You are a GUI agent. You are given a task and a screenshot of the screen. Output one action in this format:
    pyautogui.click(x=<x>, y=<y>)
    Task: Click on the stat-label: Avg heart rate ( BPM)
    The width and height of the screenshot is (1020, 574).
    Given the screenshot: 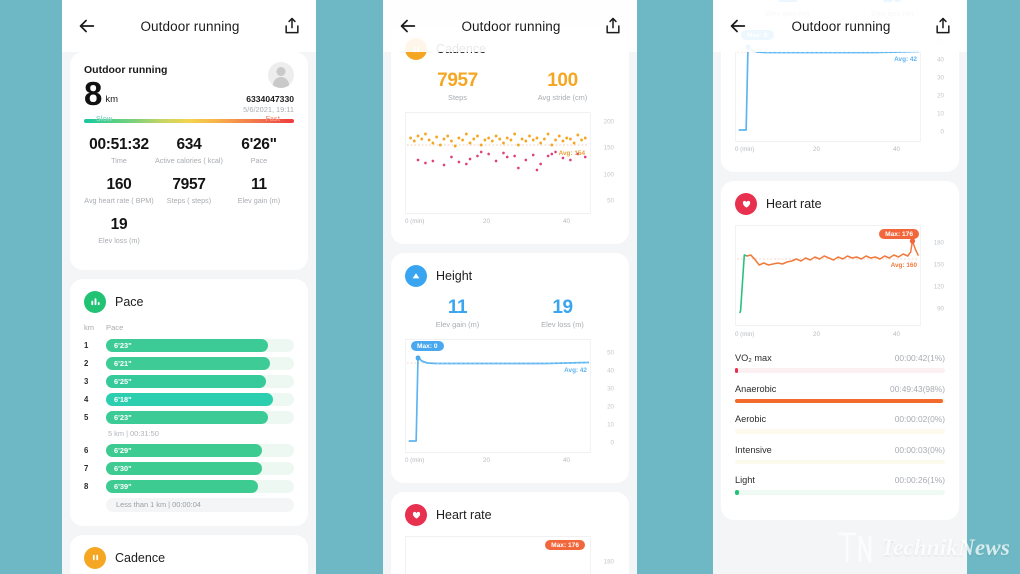 What is the action you would take?
    pyautogui.click(x=119, y=200)
    